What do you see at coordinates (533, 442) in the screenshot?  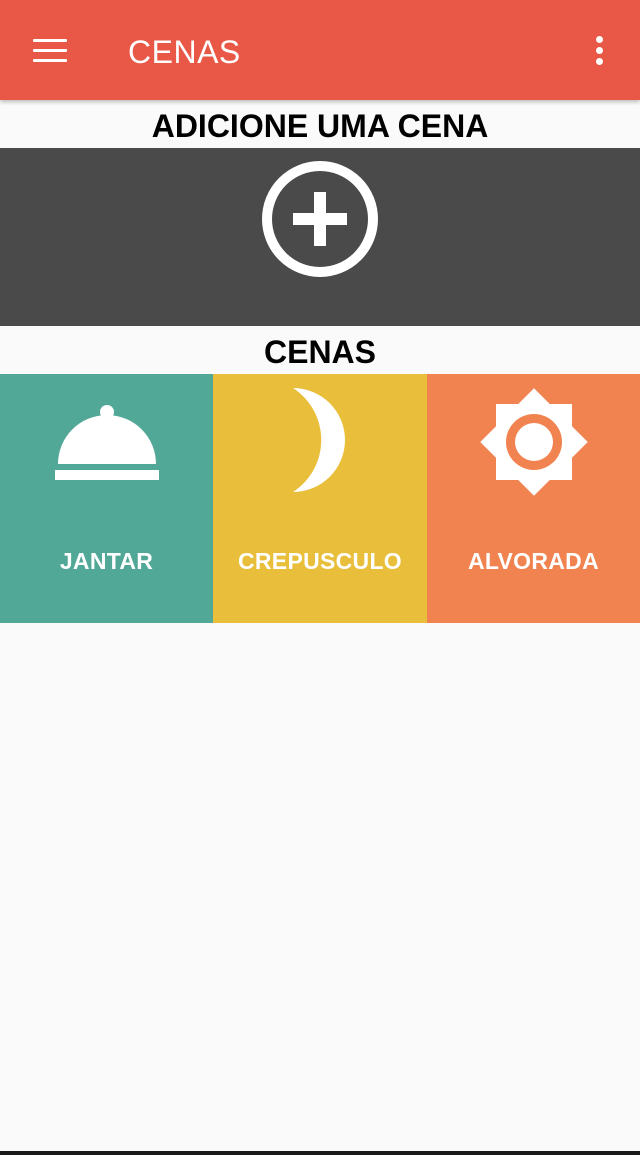 I see `sun-icon` at bounding box center [533, 442].